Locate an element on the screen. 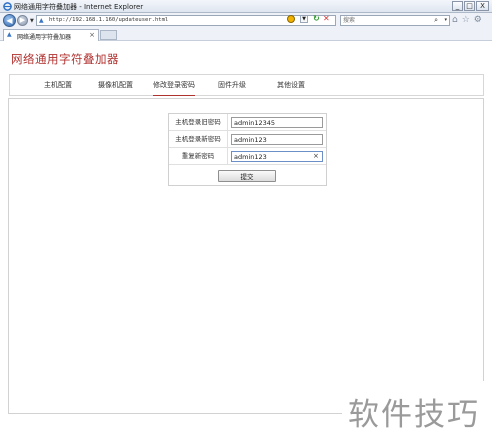 The image size is (492, 442). browser-tools: ⌂ ☆ ⚙ is located at coordinates (467, 20).